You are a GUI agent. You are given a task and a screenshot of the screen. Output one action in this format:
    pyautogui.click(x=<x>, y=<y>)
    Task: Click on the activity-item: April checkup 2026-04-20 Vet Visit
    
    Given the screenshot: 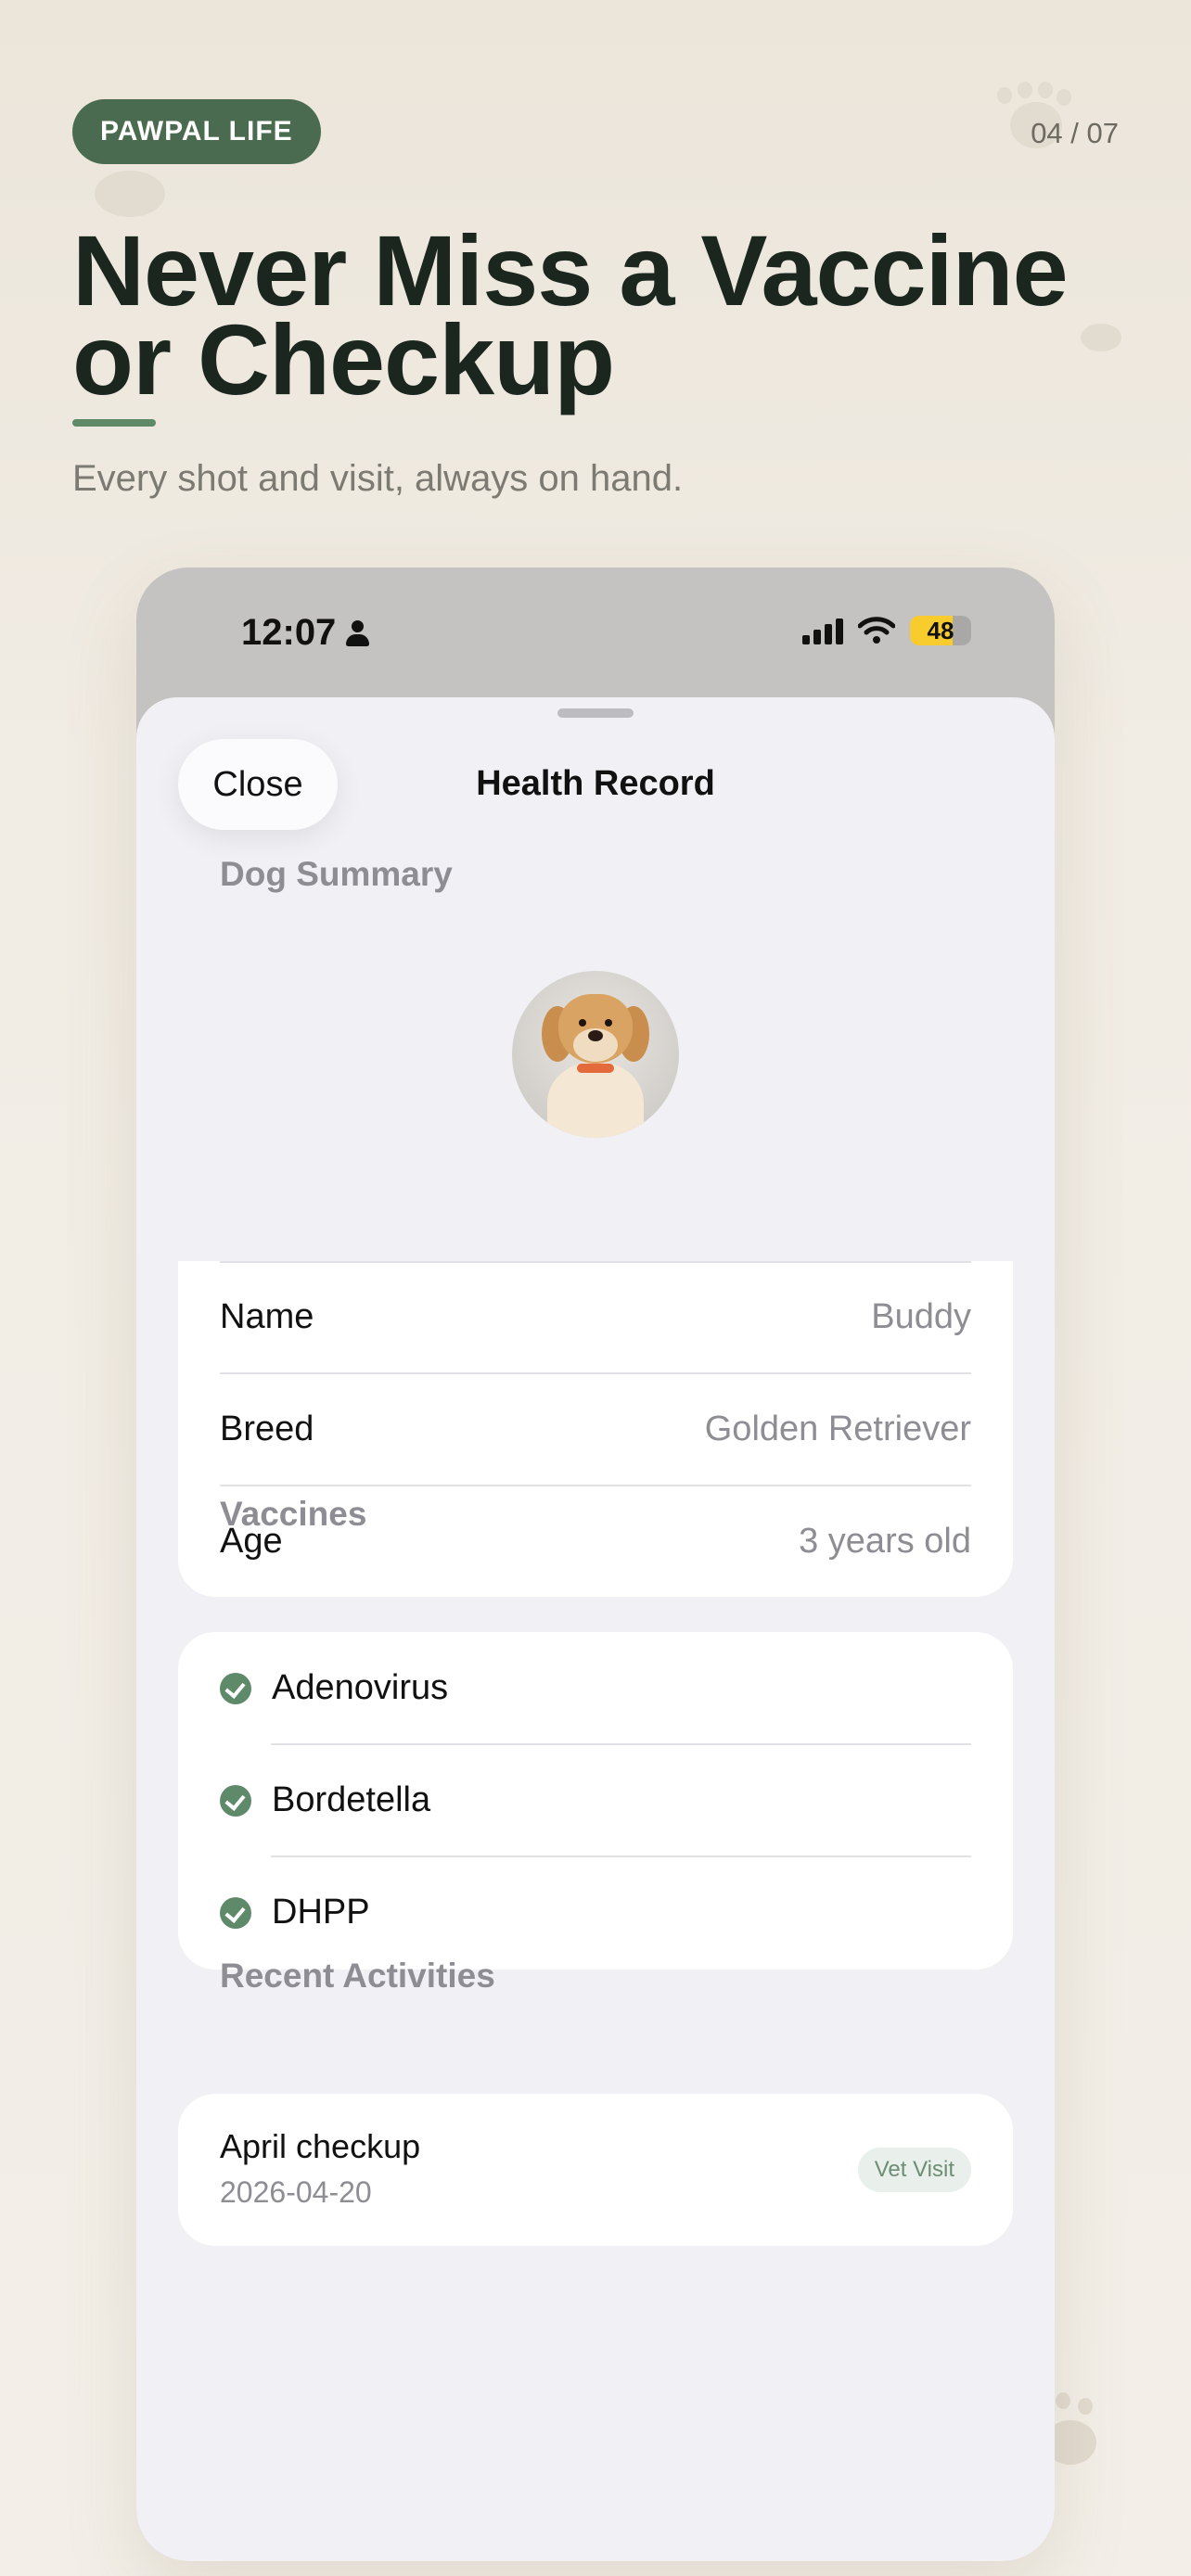 What is the action you would take?
    pyautogui.click(x=595, y=2170)
    